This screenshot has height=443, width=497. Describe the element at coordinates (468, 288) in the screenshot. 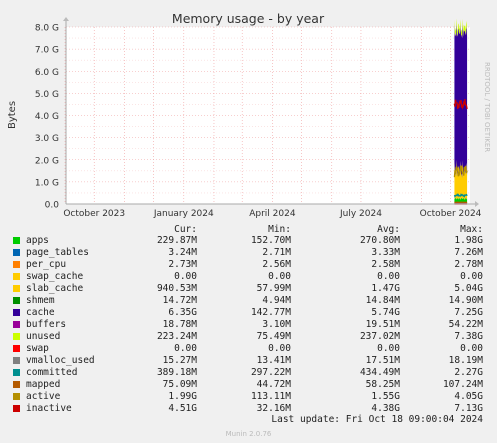

I see `legend-value-max: 5.04G` at that location.